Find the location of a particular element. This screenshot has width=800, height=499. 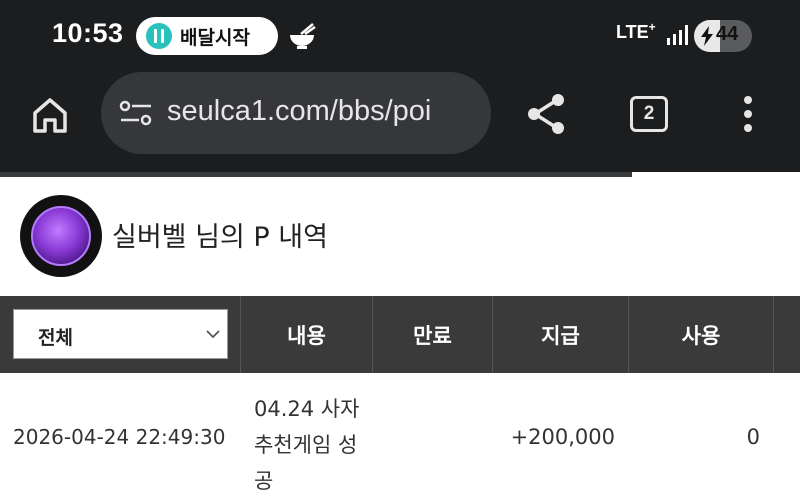

baemin-logo-icon is located at coordinates (159, 36).